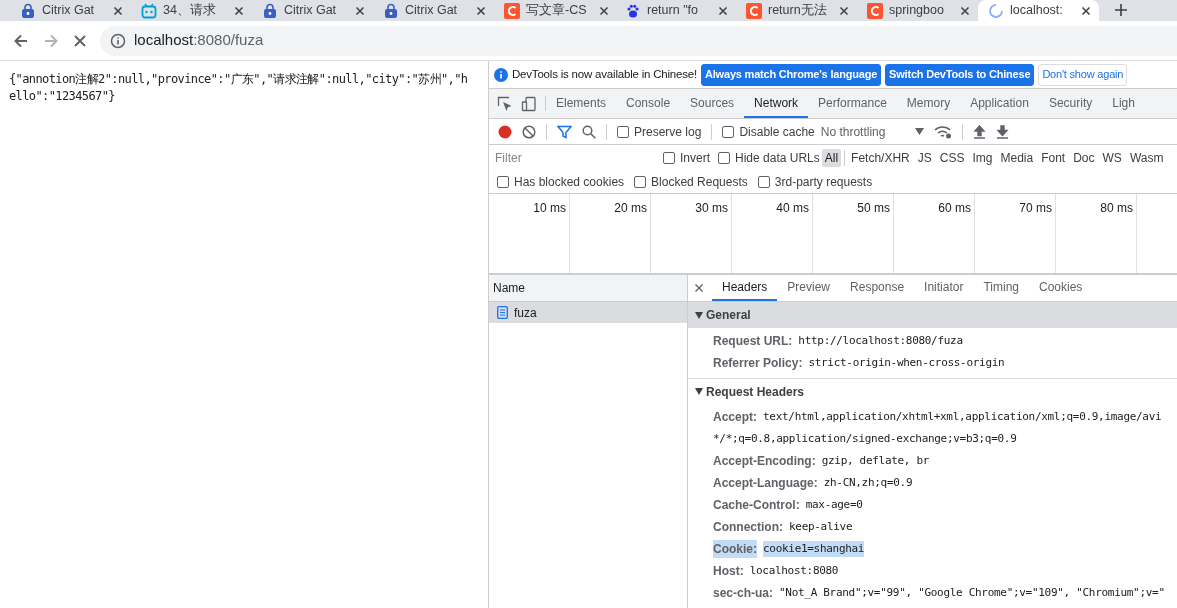  What do you see at coordinates (880, 157) in the screenshot?
I see `resource-type-filter: Fetch/XHR` at bounding box center [880, 157].